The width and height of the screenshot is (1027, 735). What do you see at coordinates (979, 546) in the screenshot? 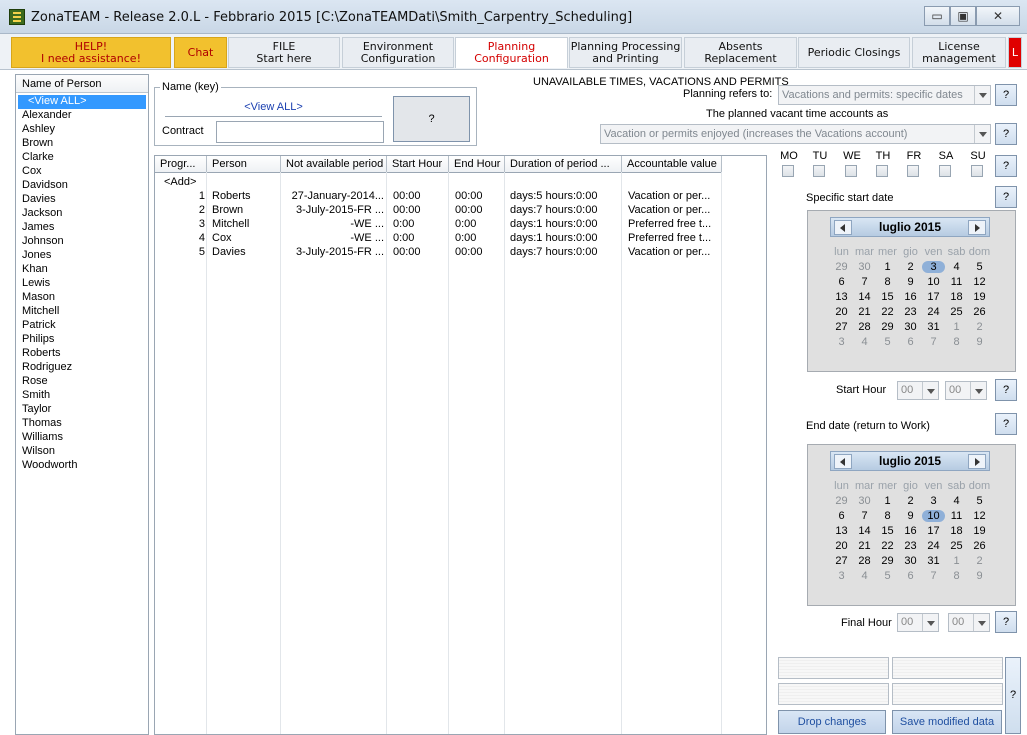
I see `calendar-day: 26` at bounding box center [979, 546].